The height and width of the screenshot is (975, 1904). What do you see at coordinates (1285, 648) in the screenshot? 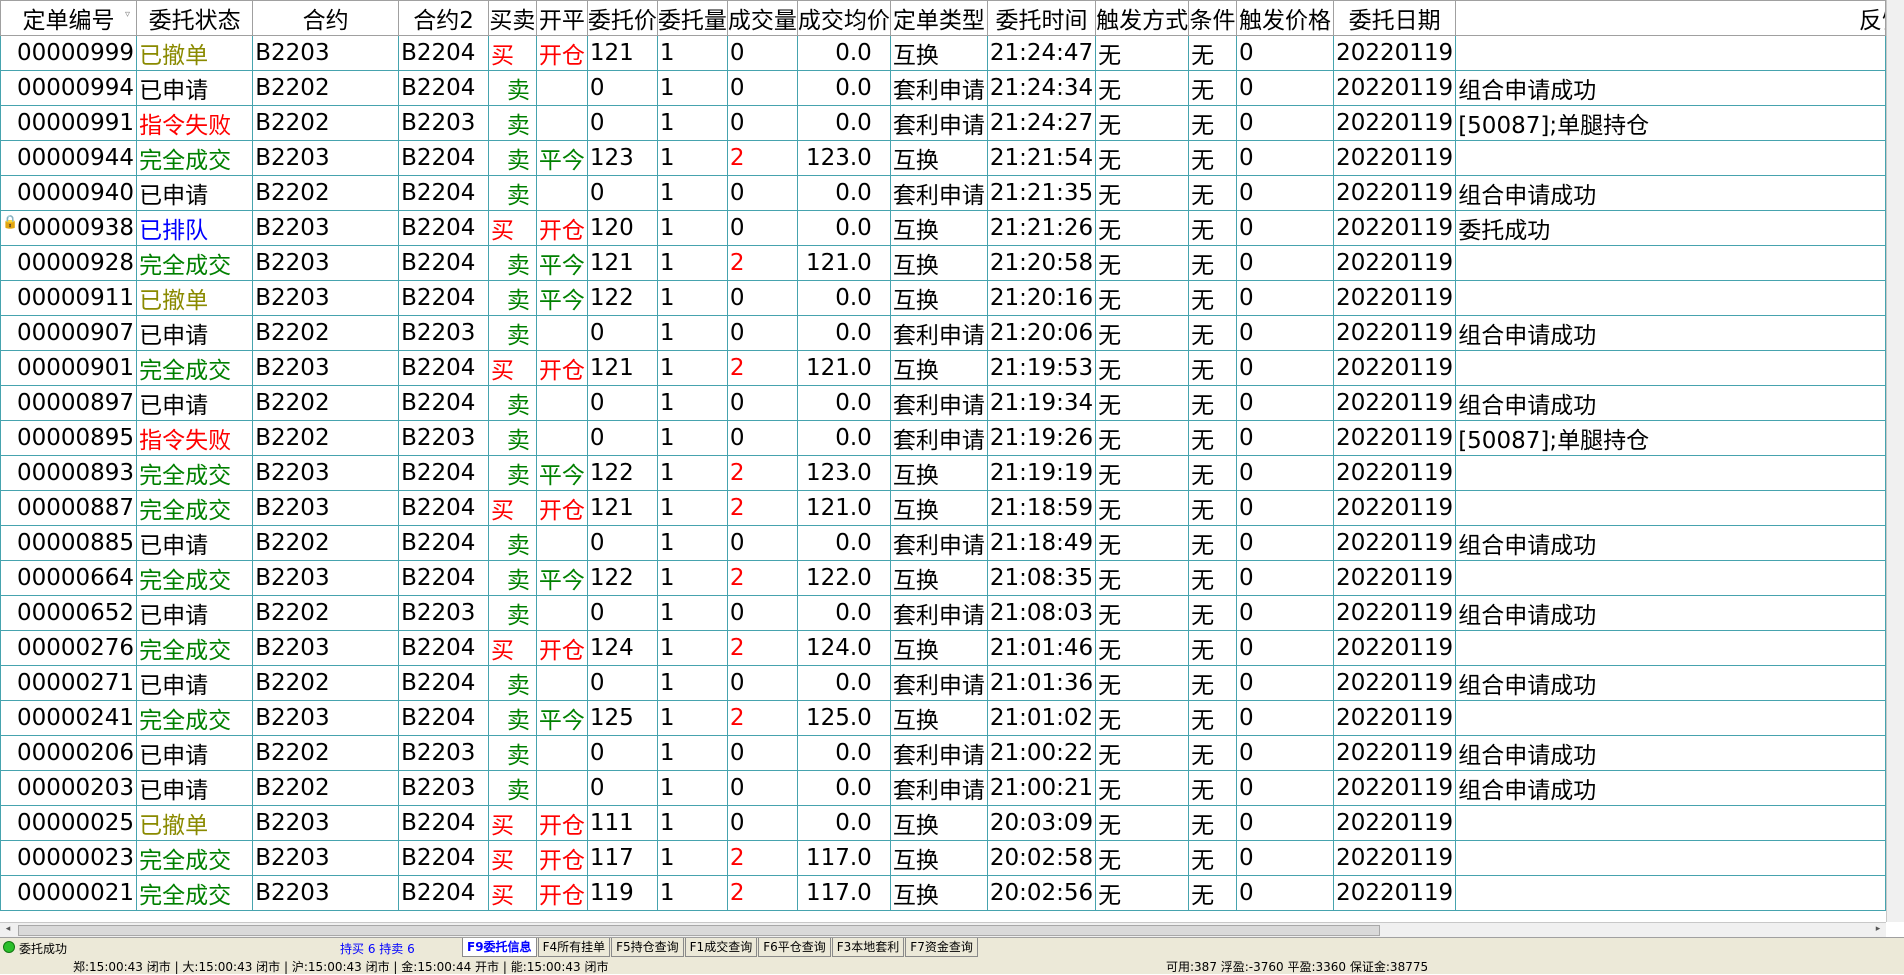
I see `trigger-price-cell: 0` at bounding box center [1285, 648].